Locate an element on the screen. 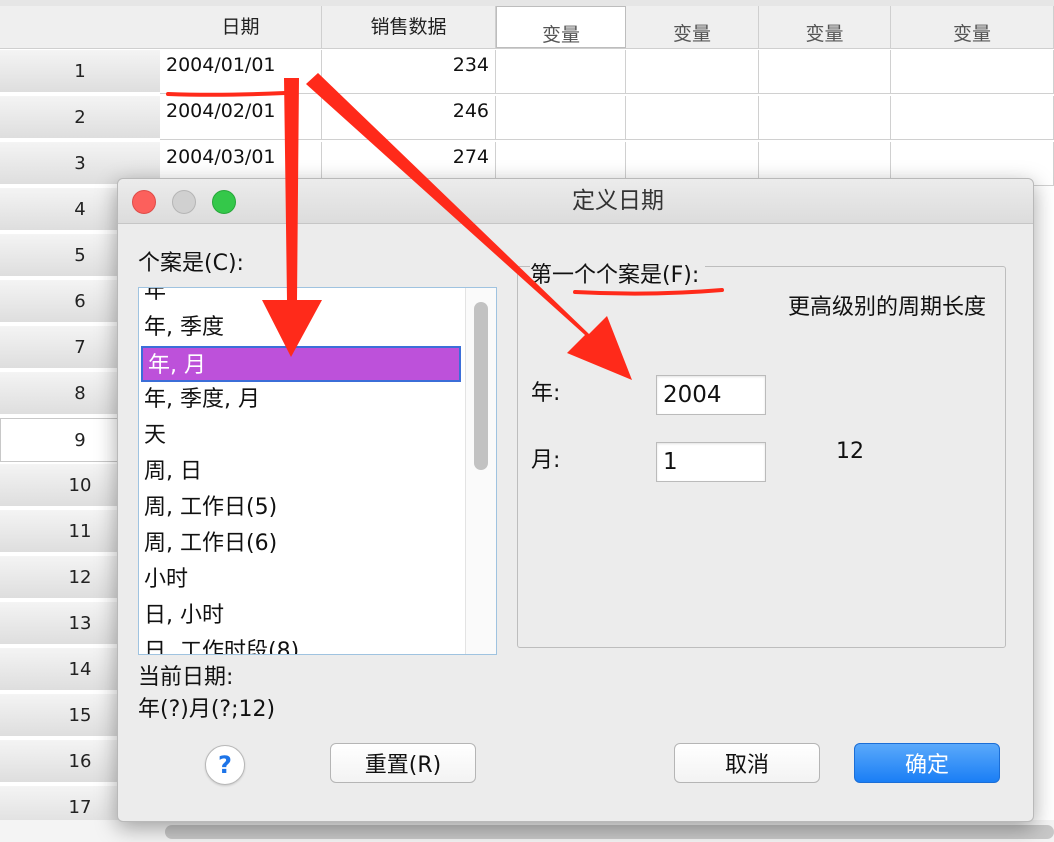 The width and height of the screenshot is (1054, 842). row-header: 2 is located at coordinates (80, 118).